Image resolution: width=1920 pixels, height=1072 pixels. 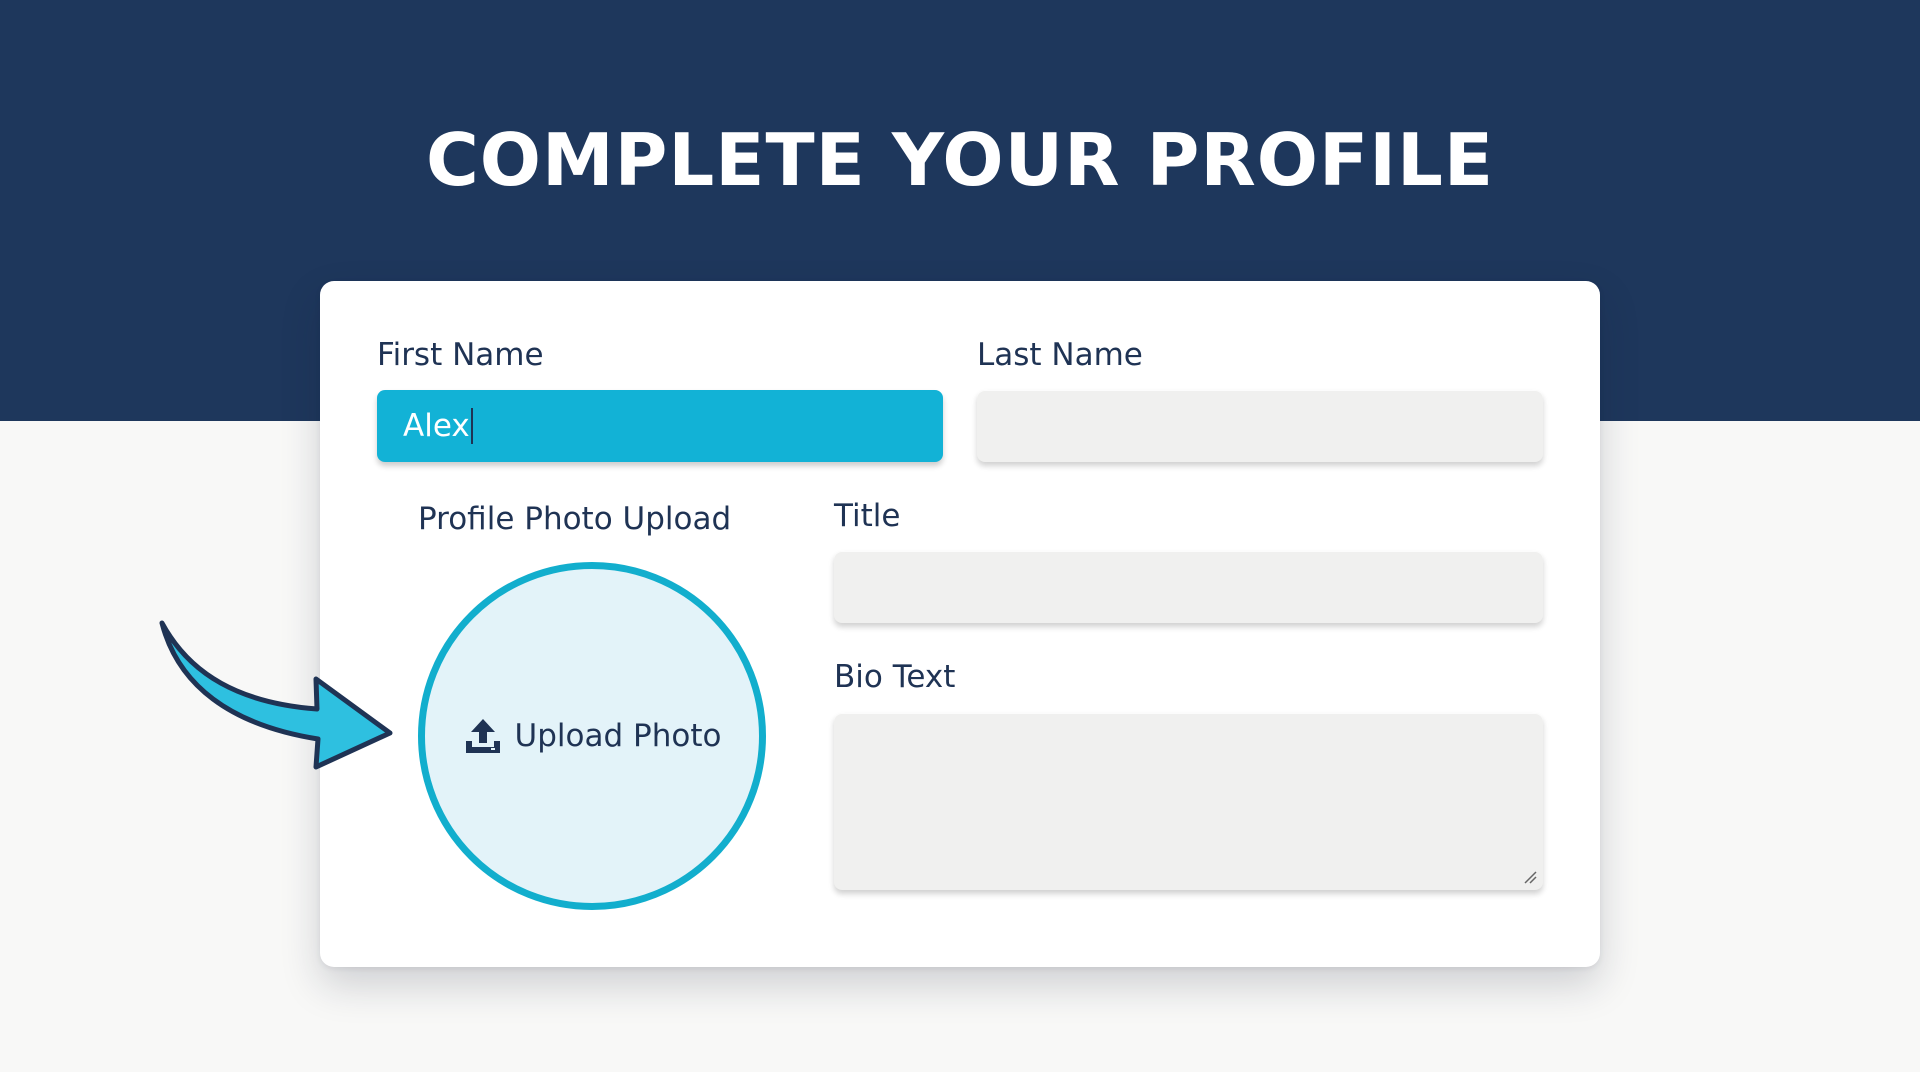 I want to click on upload-photo-button: Upload Photo, so click(x=592, y=736).